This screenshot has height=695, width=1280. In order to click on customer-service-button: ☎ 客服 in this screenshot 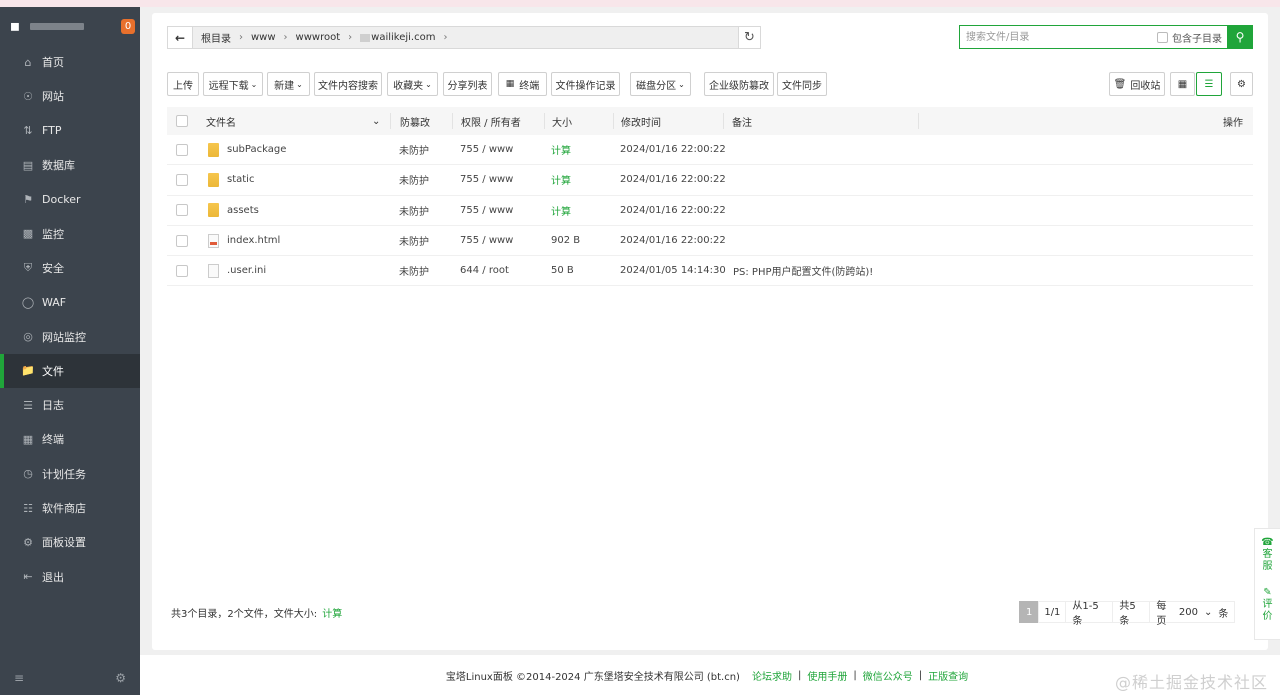, I will do `click(1267, 555)`.